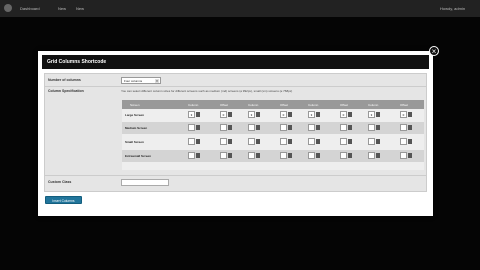 This screenshot has width=480, height=270. Describe the element at coordinates (63, 200) in the screenshot. I see `insert-columns-button: Insert Columns` at that location.